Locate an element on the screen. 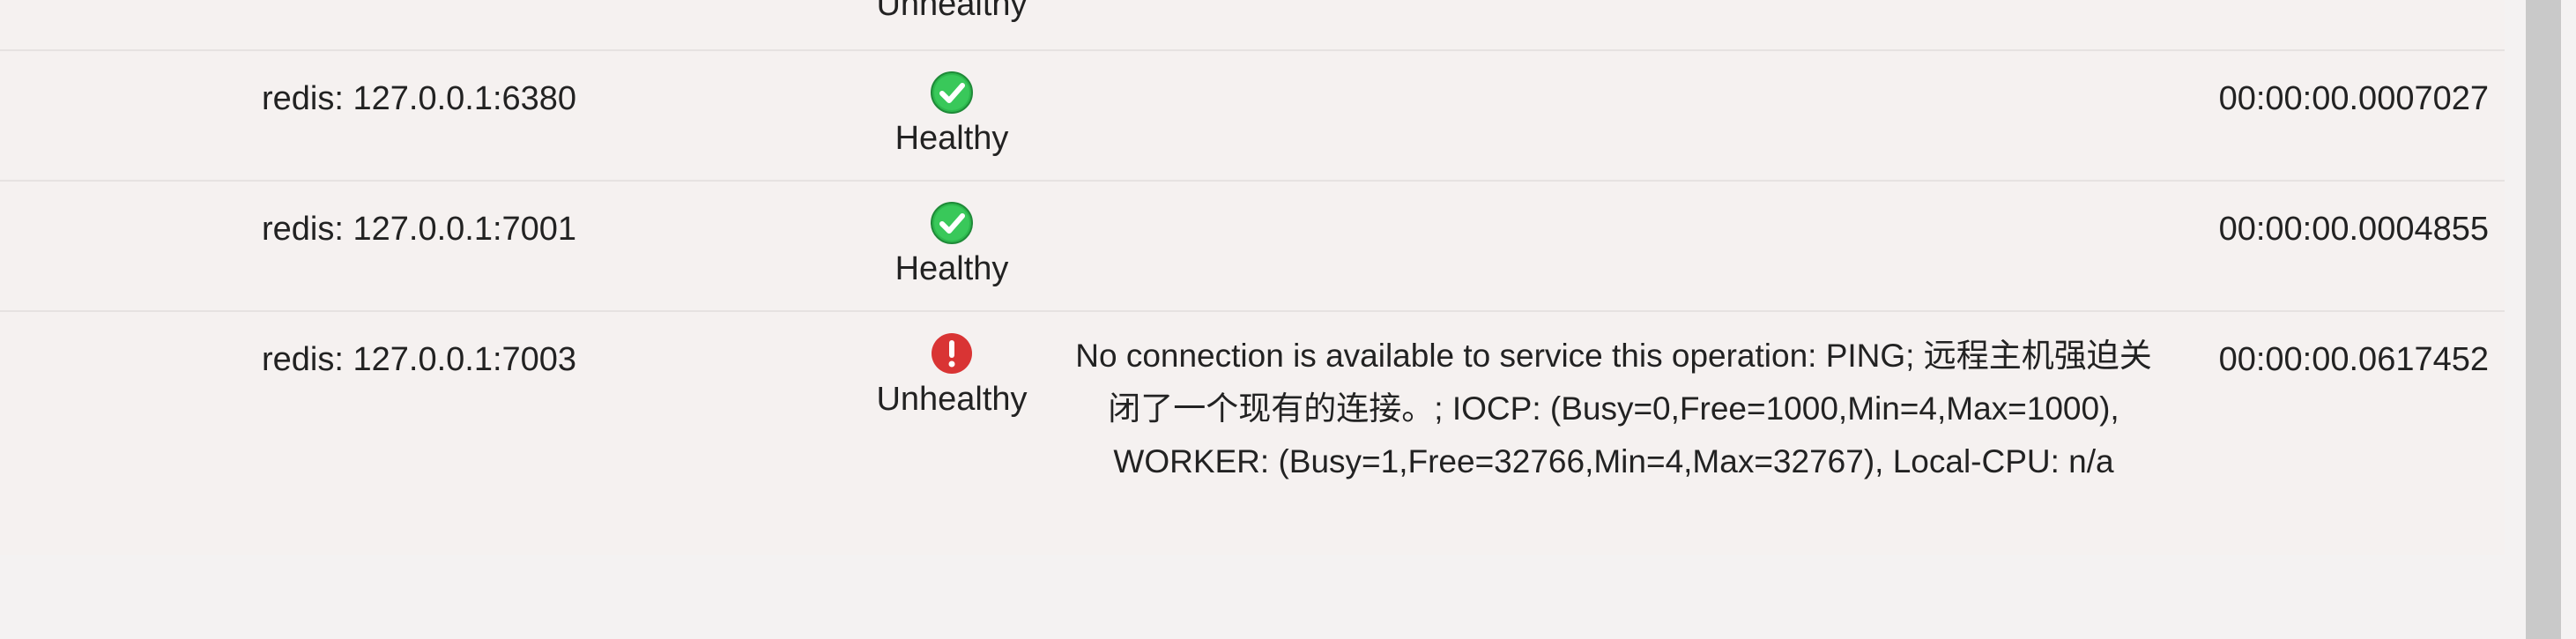 The image size is (2576, 639). duration-cell: 00:00:00.0004855 is located at coordinates (2353, 229).